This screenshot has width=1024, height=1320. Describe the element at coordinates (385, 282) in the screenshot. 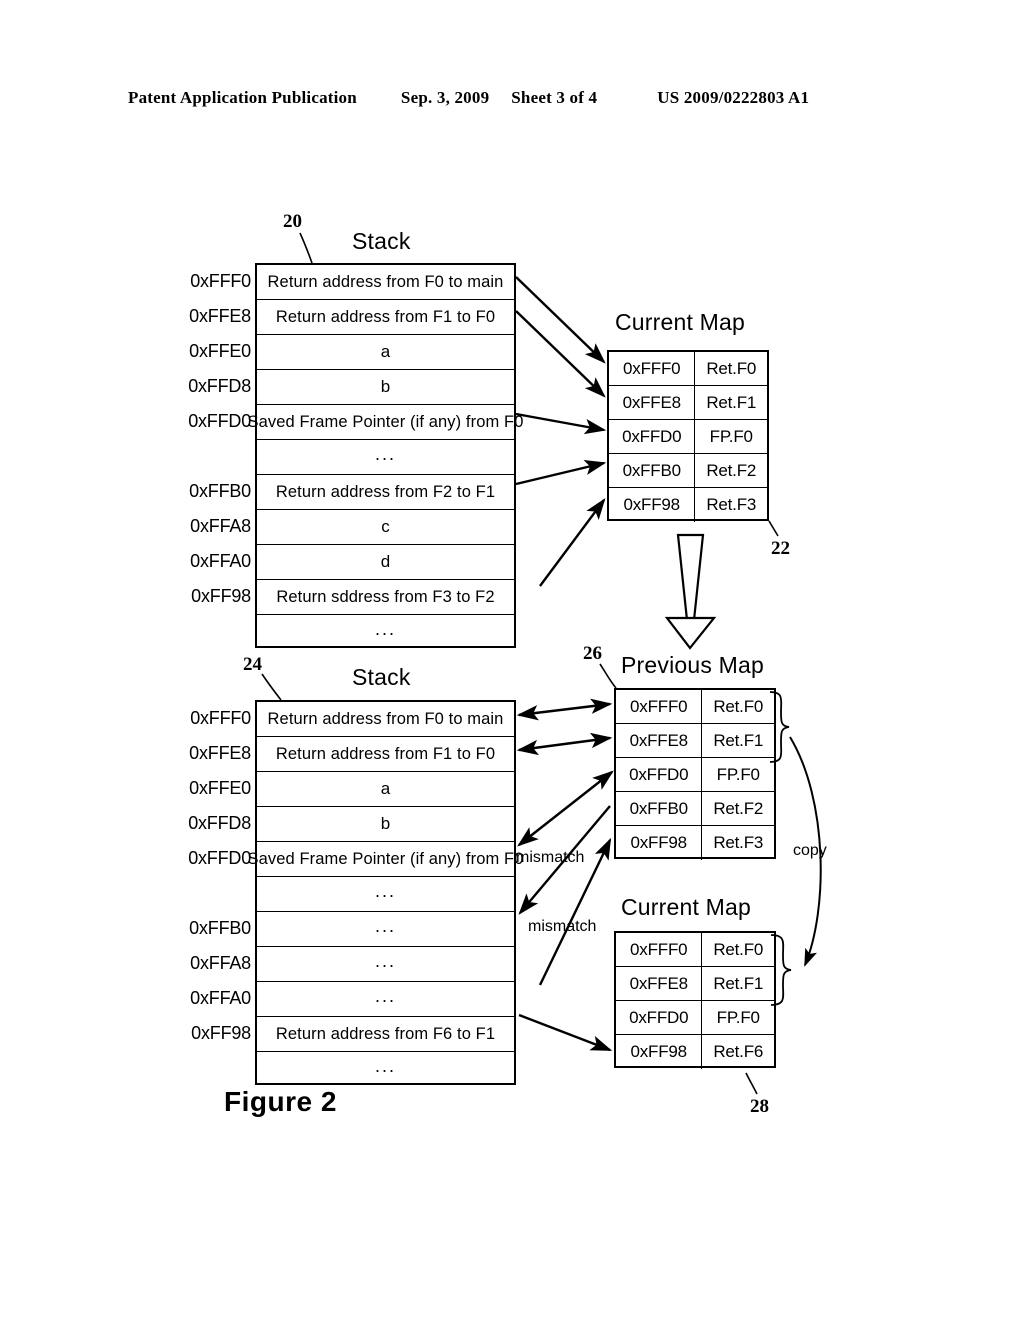

I see `stack-row: Return address from F0 to main` at that location.